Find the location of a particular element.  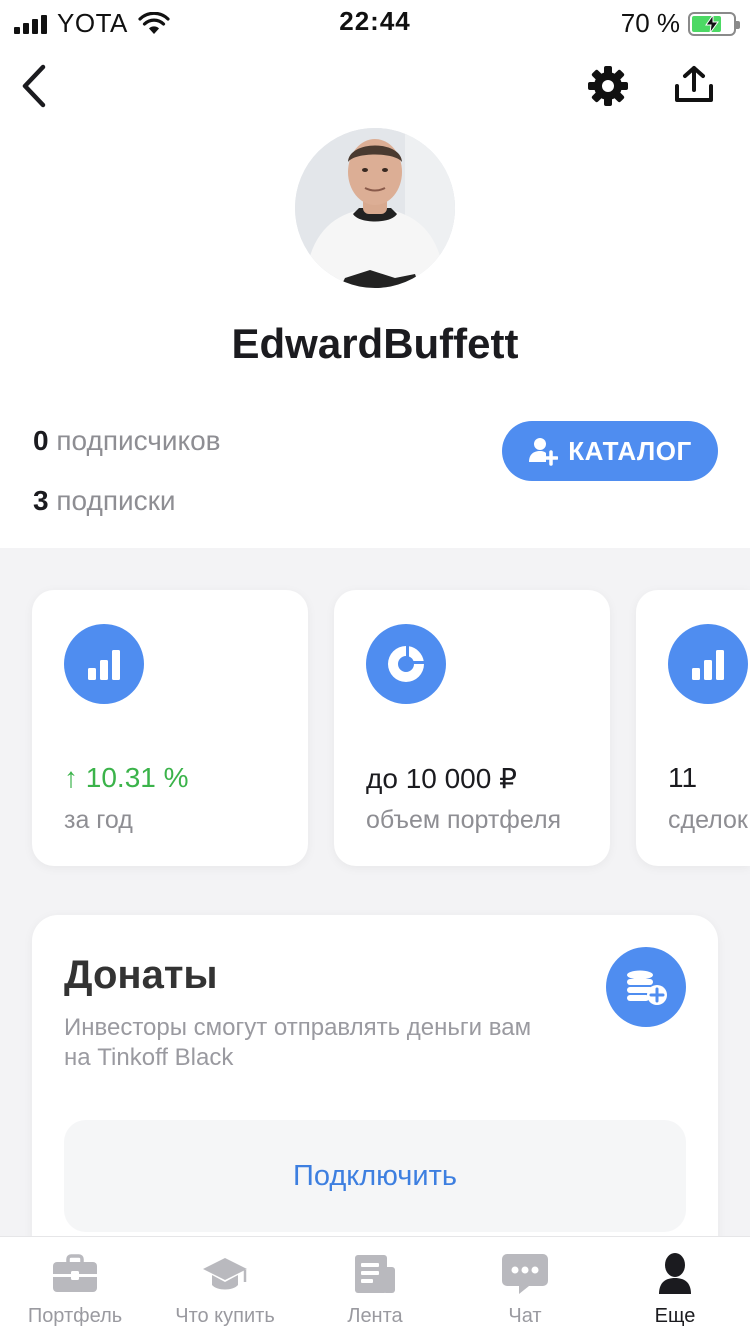

tab-feed: Лента is located at coordinates (375, 1285).